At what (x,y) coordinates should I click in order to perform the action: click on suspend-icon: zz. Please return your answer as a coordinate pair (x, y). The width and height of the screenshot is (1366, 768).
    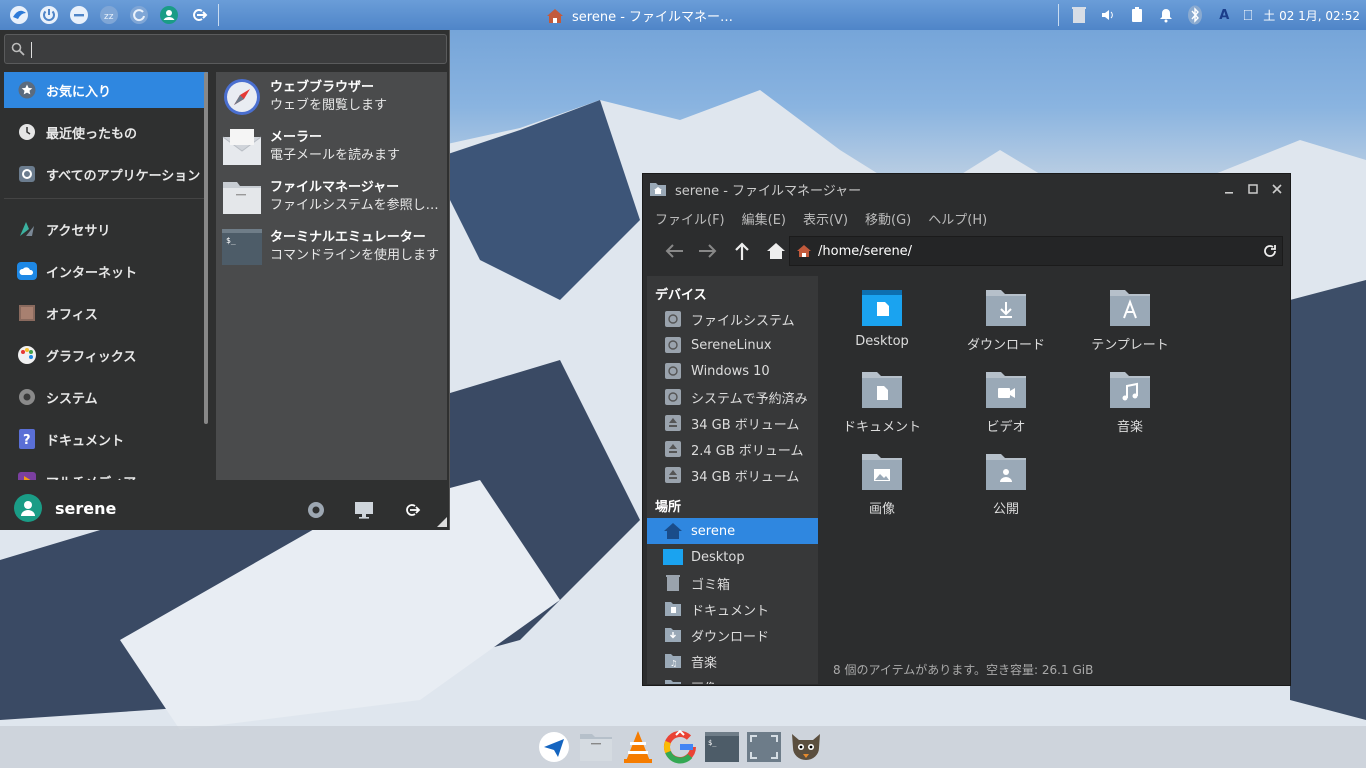
    Looking at the image, I should click on (109, 15).